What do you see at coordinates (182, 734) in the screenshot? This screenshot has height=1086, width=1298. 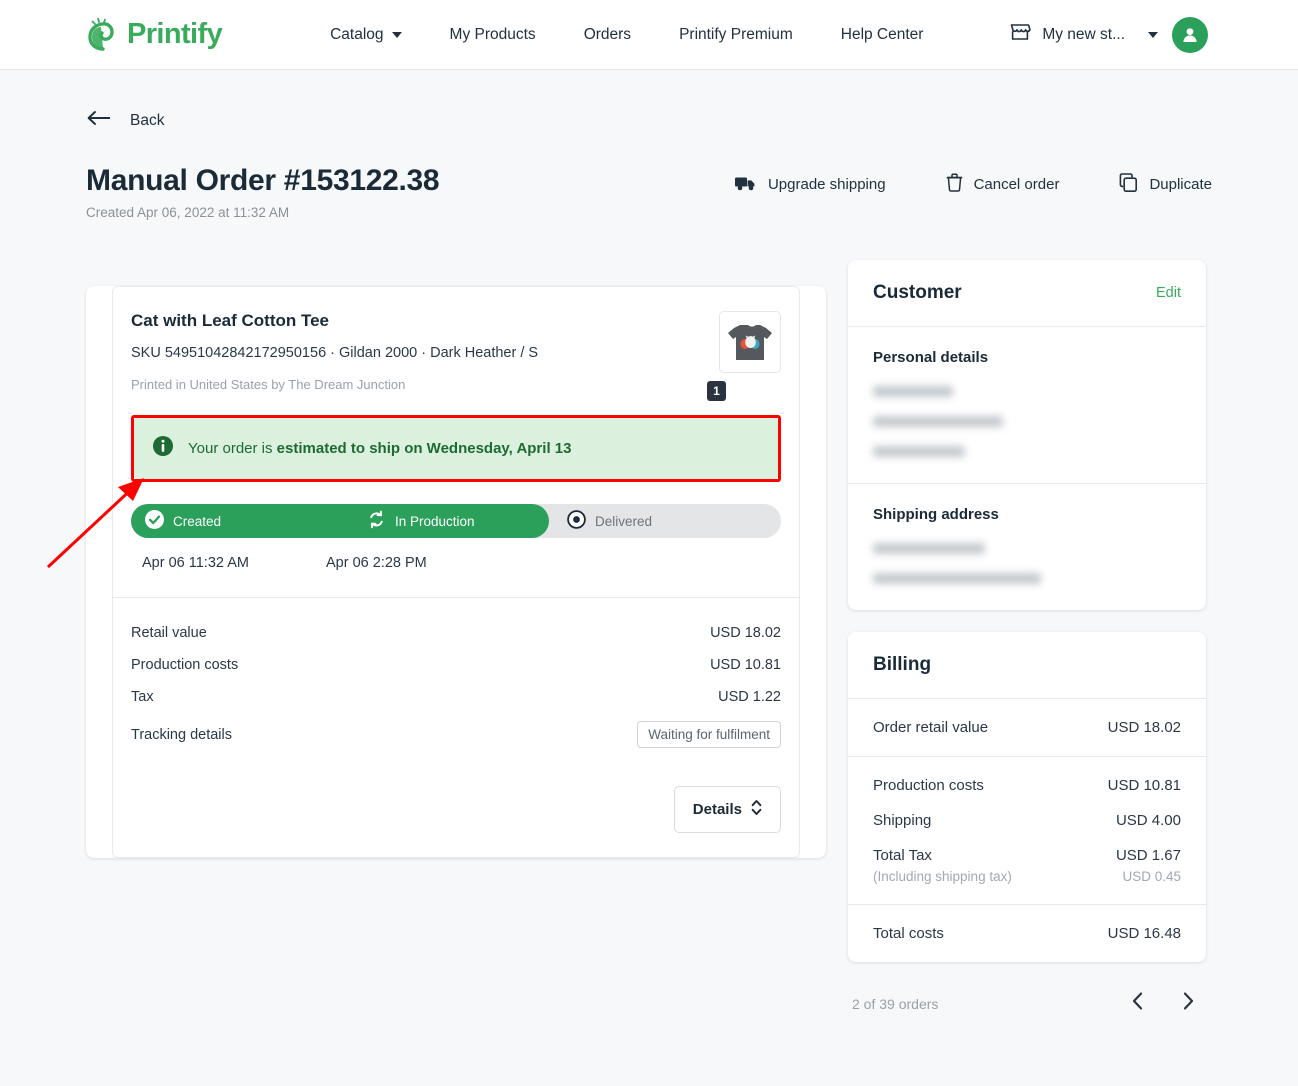 I see `tracking-details-label: Tracking details` at bounding box center [182, 734].